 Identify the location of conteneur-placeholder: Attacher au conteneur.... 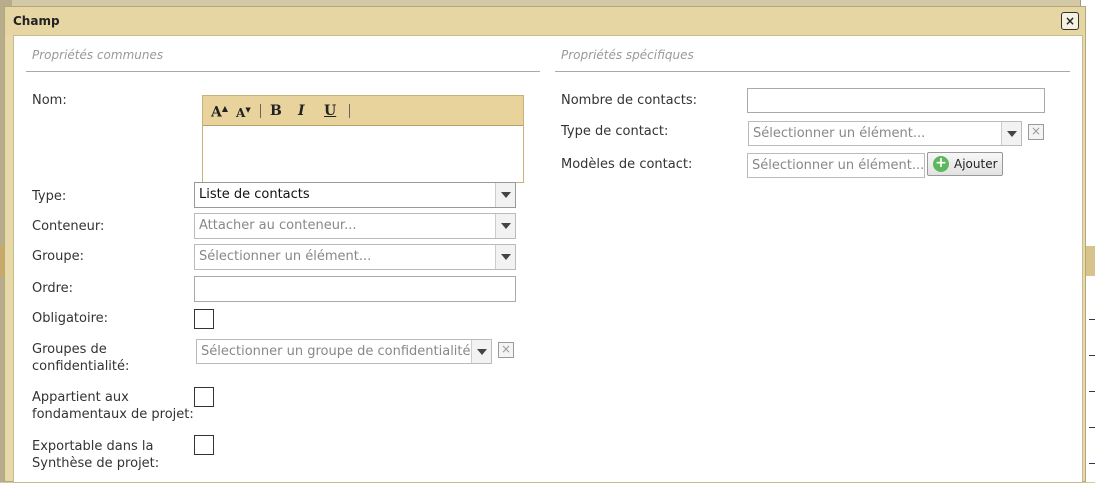
(278, 225).